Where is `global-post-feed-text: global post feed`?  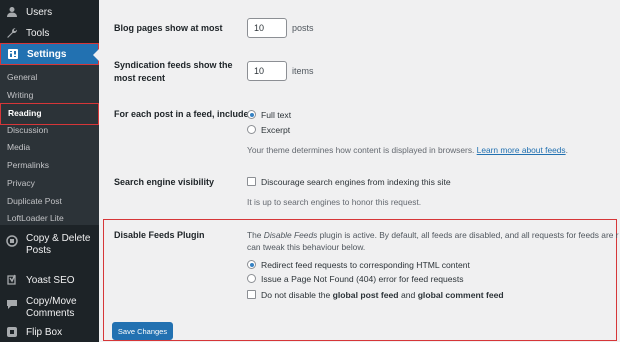 global-post-feed-text: global post feed is located at coordinates (365, 295).